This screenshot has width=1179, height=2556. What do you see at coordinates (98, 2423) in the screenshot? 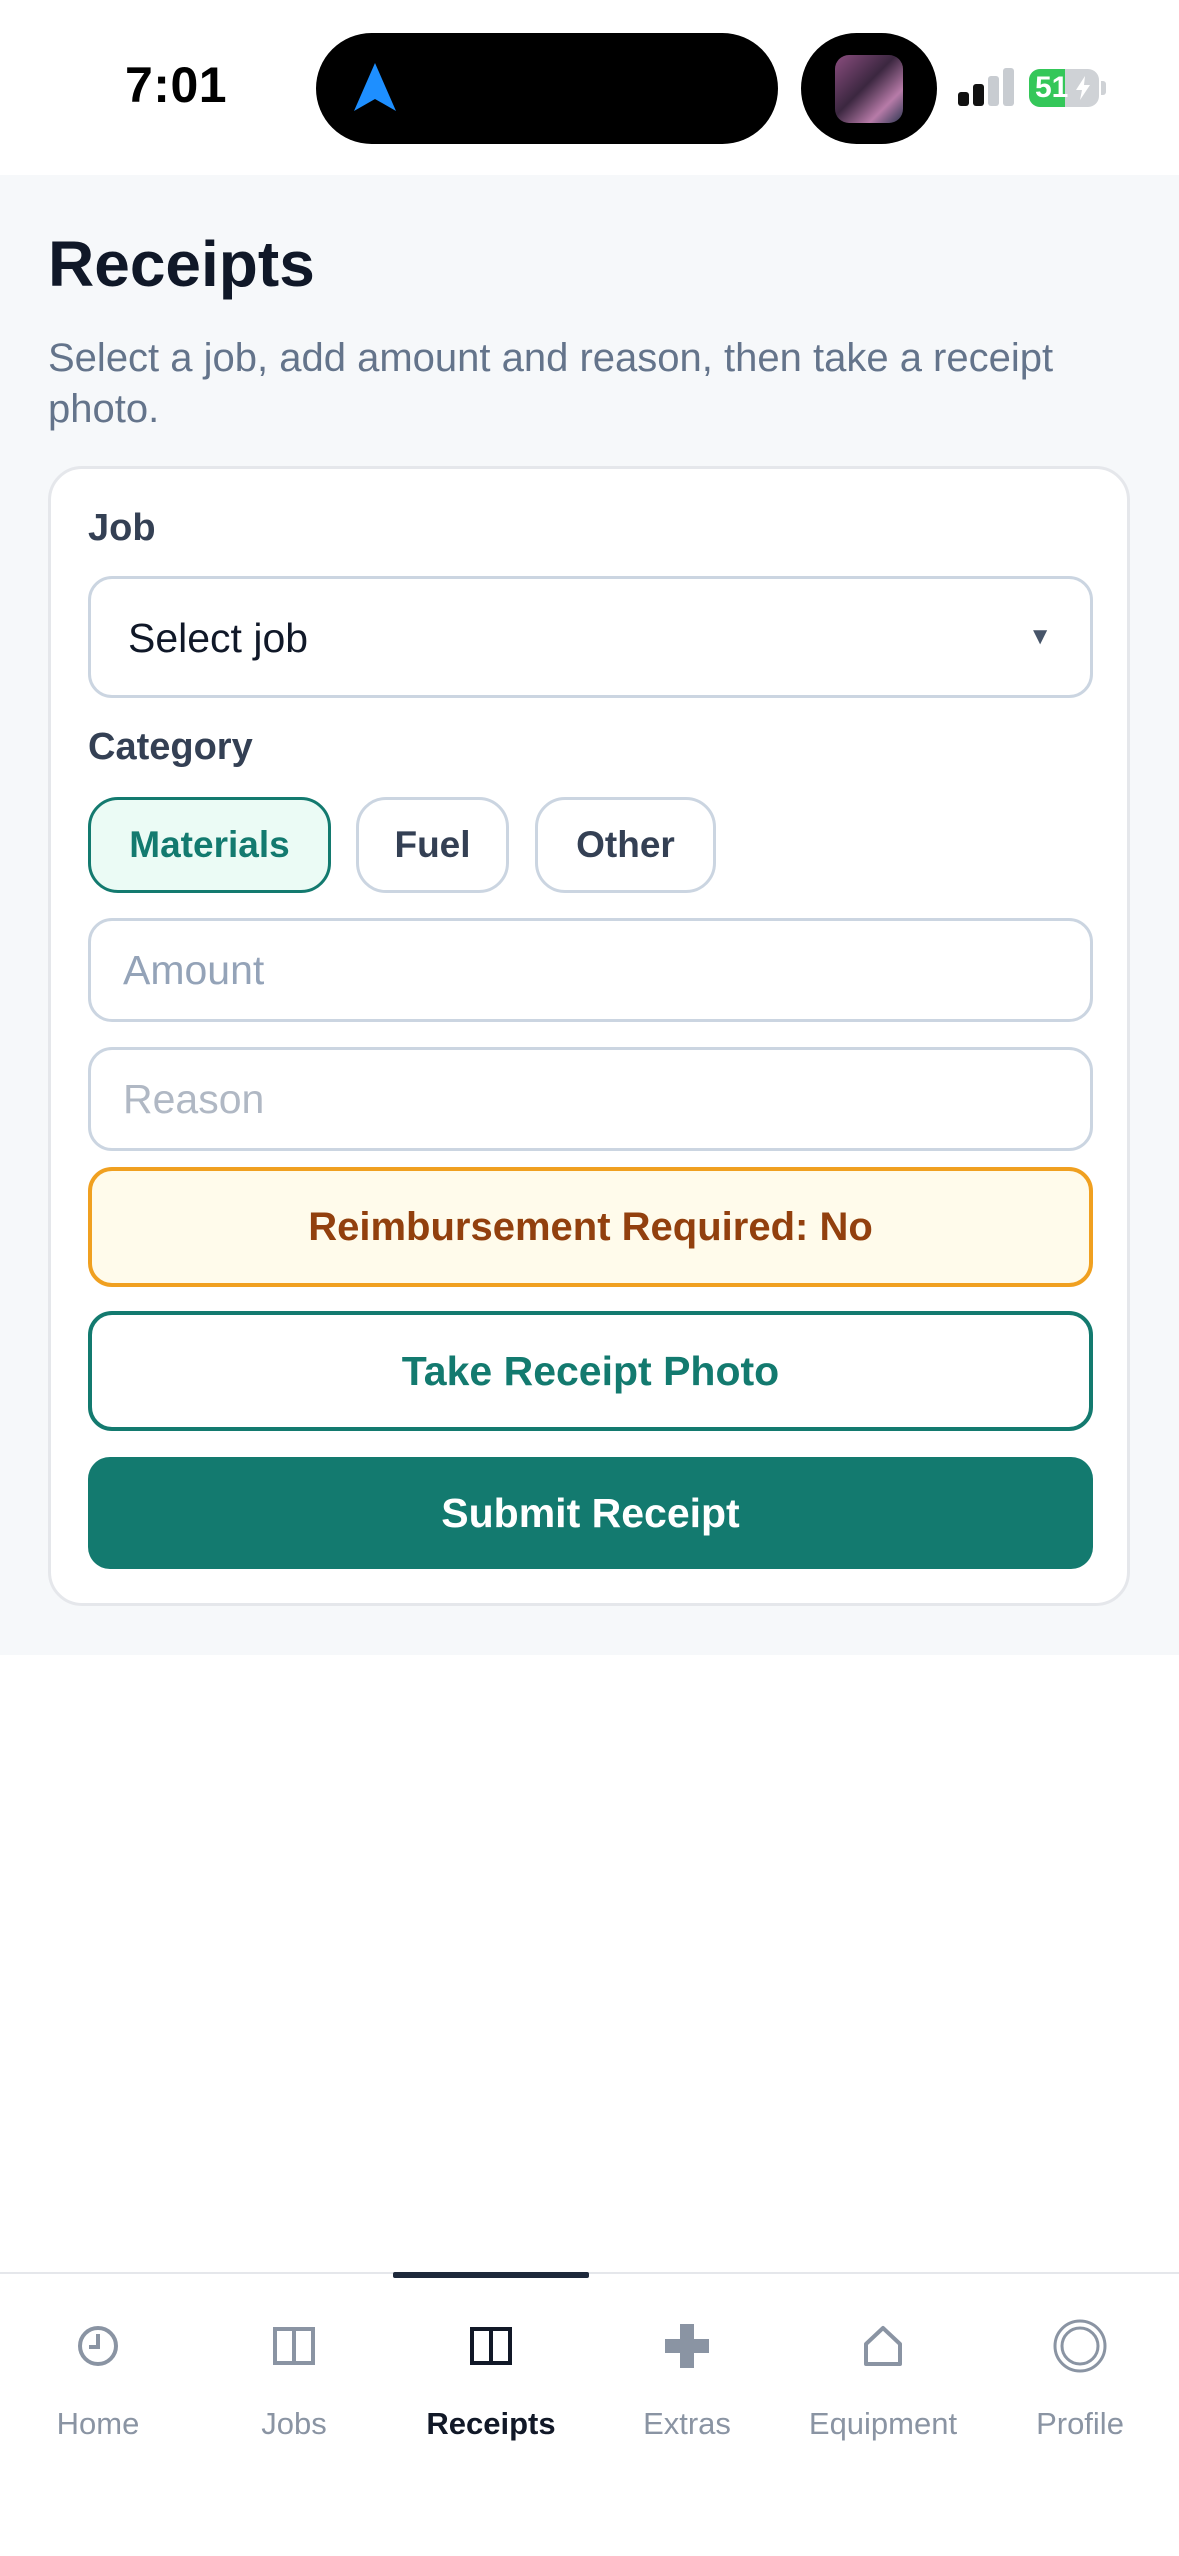
I see `tab-home-label: Home` at bounding box center [98, 2423].